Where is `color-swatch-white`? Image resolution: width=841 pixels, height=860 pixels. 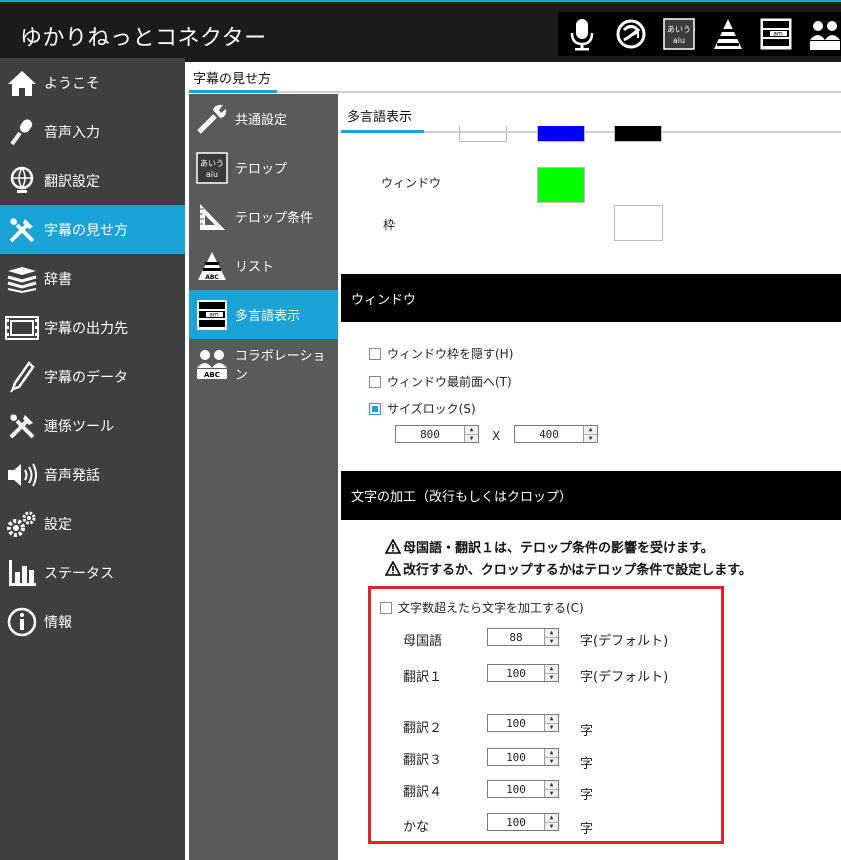
color-swatch-white is located at coordinates (483, 134).